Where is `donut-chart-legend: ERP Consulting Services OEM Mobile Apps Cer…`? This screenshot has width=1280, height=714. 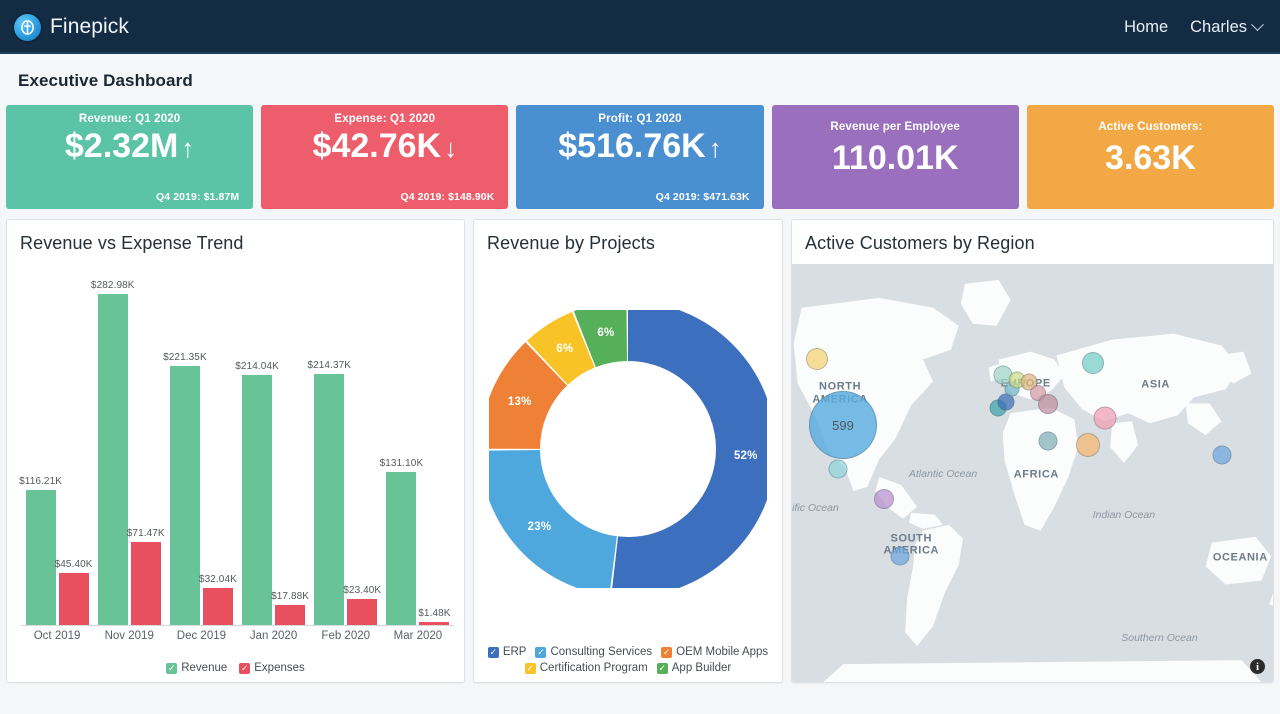
donut-chart-legend: ERP Consulting Services OEM Mobile Apps Cer… is located at coordinates (628, 660).